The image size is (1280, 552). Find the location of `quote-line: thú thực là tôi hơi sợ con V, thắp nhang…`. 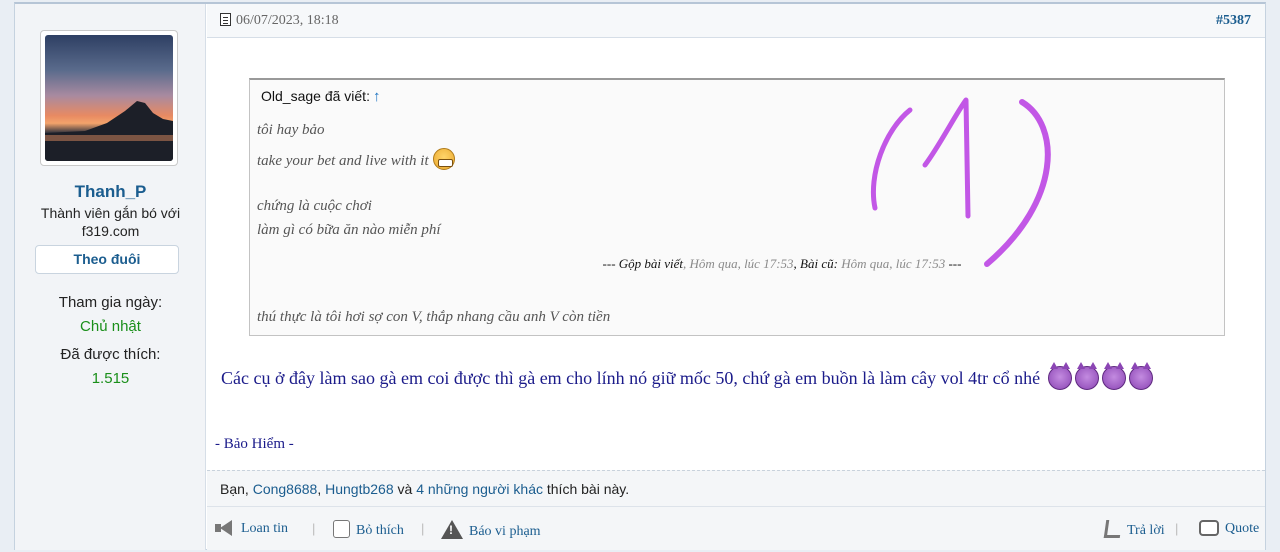

quote-line: thú thực là tôi hơi sợ con V, thắp nhang… is located at coordinates (434, 317).